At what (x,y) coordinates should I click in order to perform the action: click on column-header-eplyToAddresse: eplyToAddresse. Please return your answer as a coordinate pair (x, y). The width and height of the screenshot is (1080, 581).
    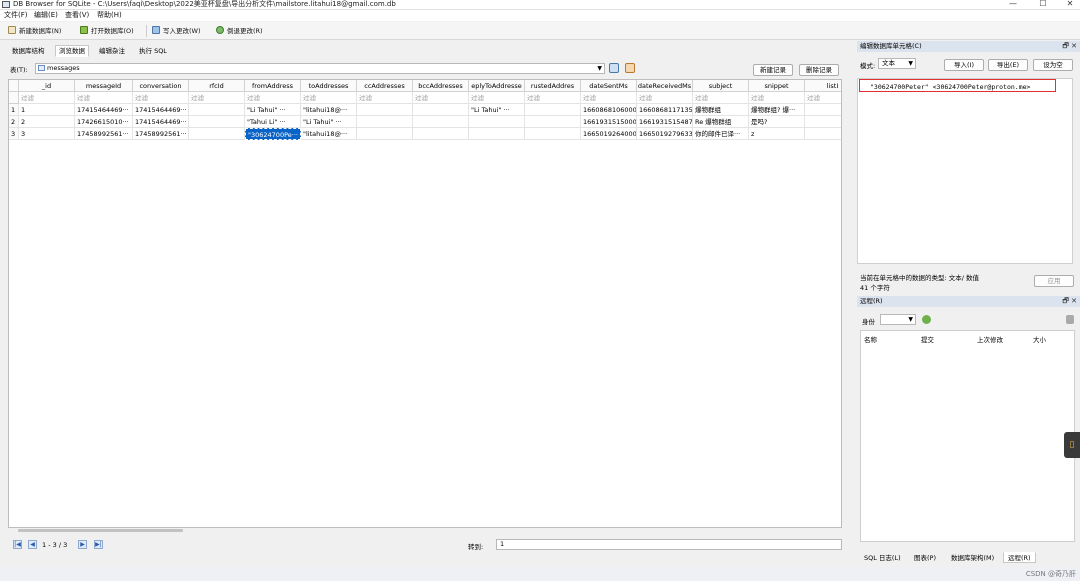
    Looking at the image, I should click on (497, 86).